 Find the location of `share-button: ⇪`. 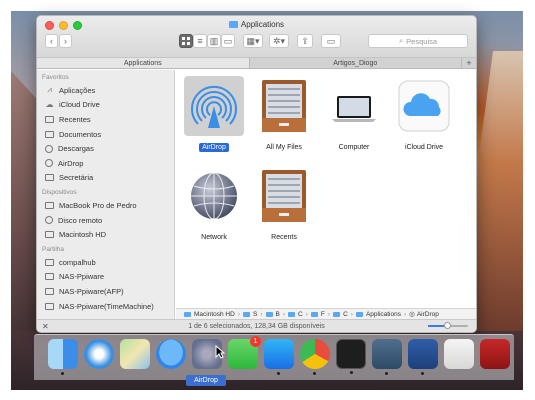

share-button: ⇪ is located at coordinates (305, 41).